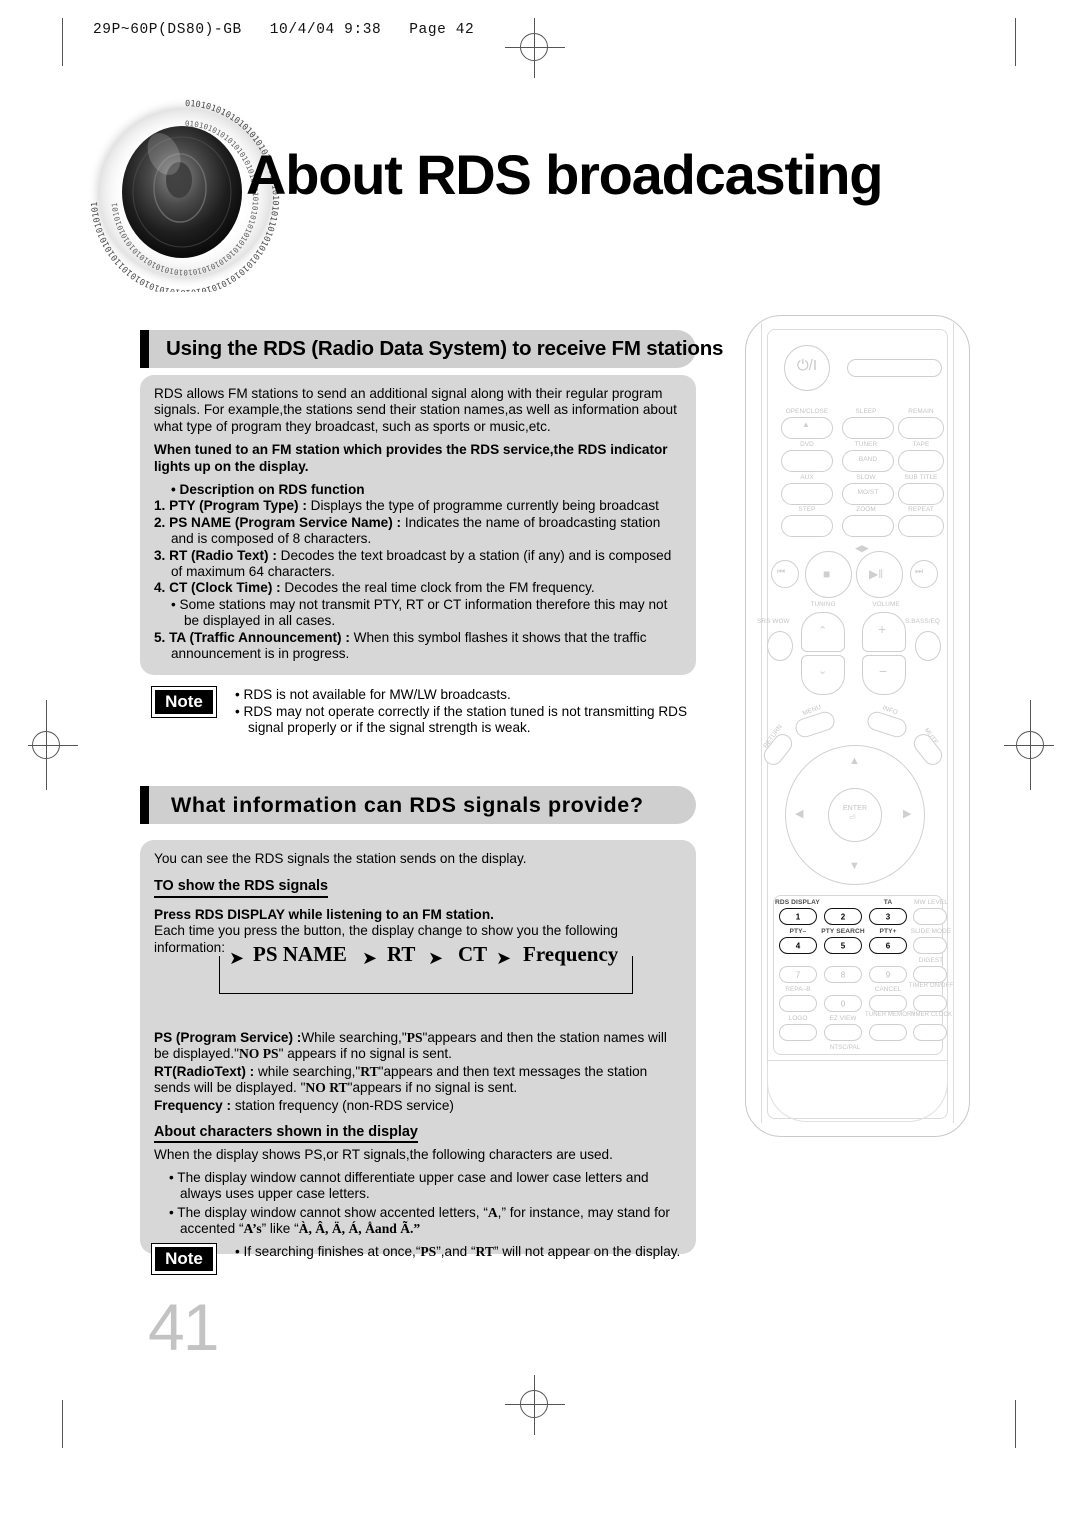 This screenshot has height=1528, width=1080. I want to click on nav-left-icon: ◀, so click(799, 813).